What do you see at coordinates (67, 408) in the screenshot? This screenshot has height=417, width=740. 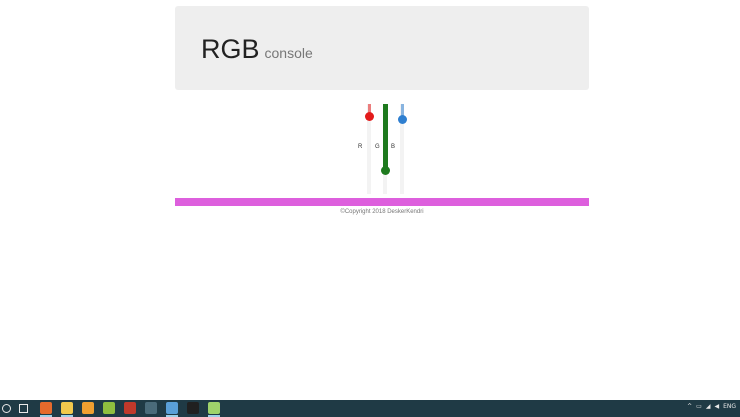 I see `file-explorer-icon` at bounding box center [67, 408].